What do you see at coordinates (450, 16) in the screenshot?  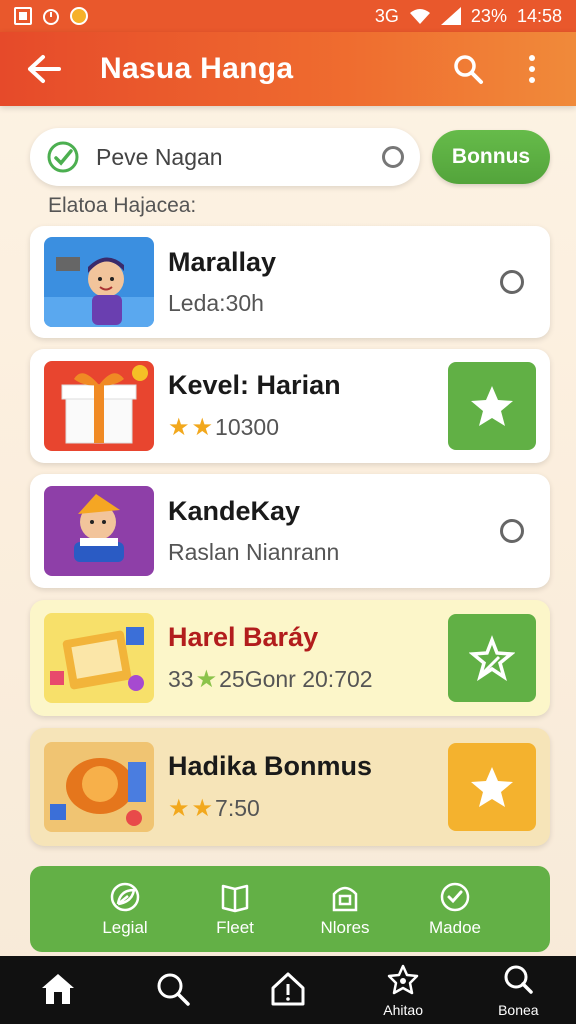 I see `signal-icon` at bounding box center [450, 16].